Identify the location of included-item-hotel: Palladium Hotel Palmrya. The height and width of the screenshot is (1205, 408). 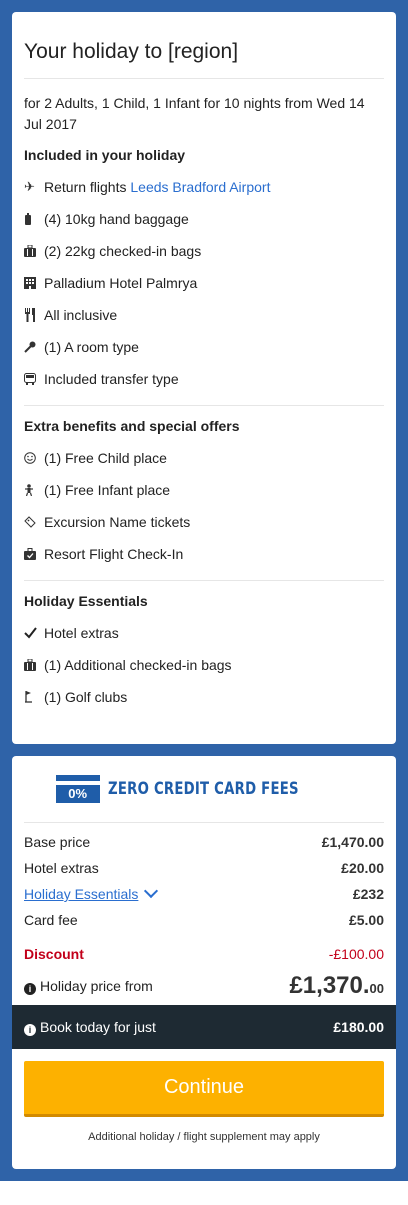
(204, 283).